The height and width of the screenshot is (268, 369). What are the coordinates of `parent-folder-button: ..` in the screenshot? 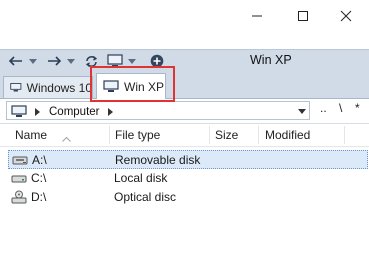 It's located at (323, 108).